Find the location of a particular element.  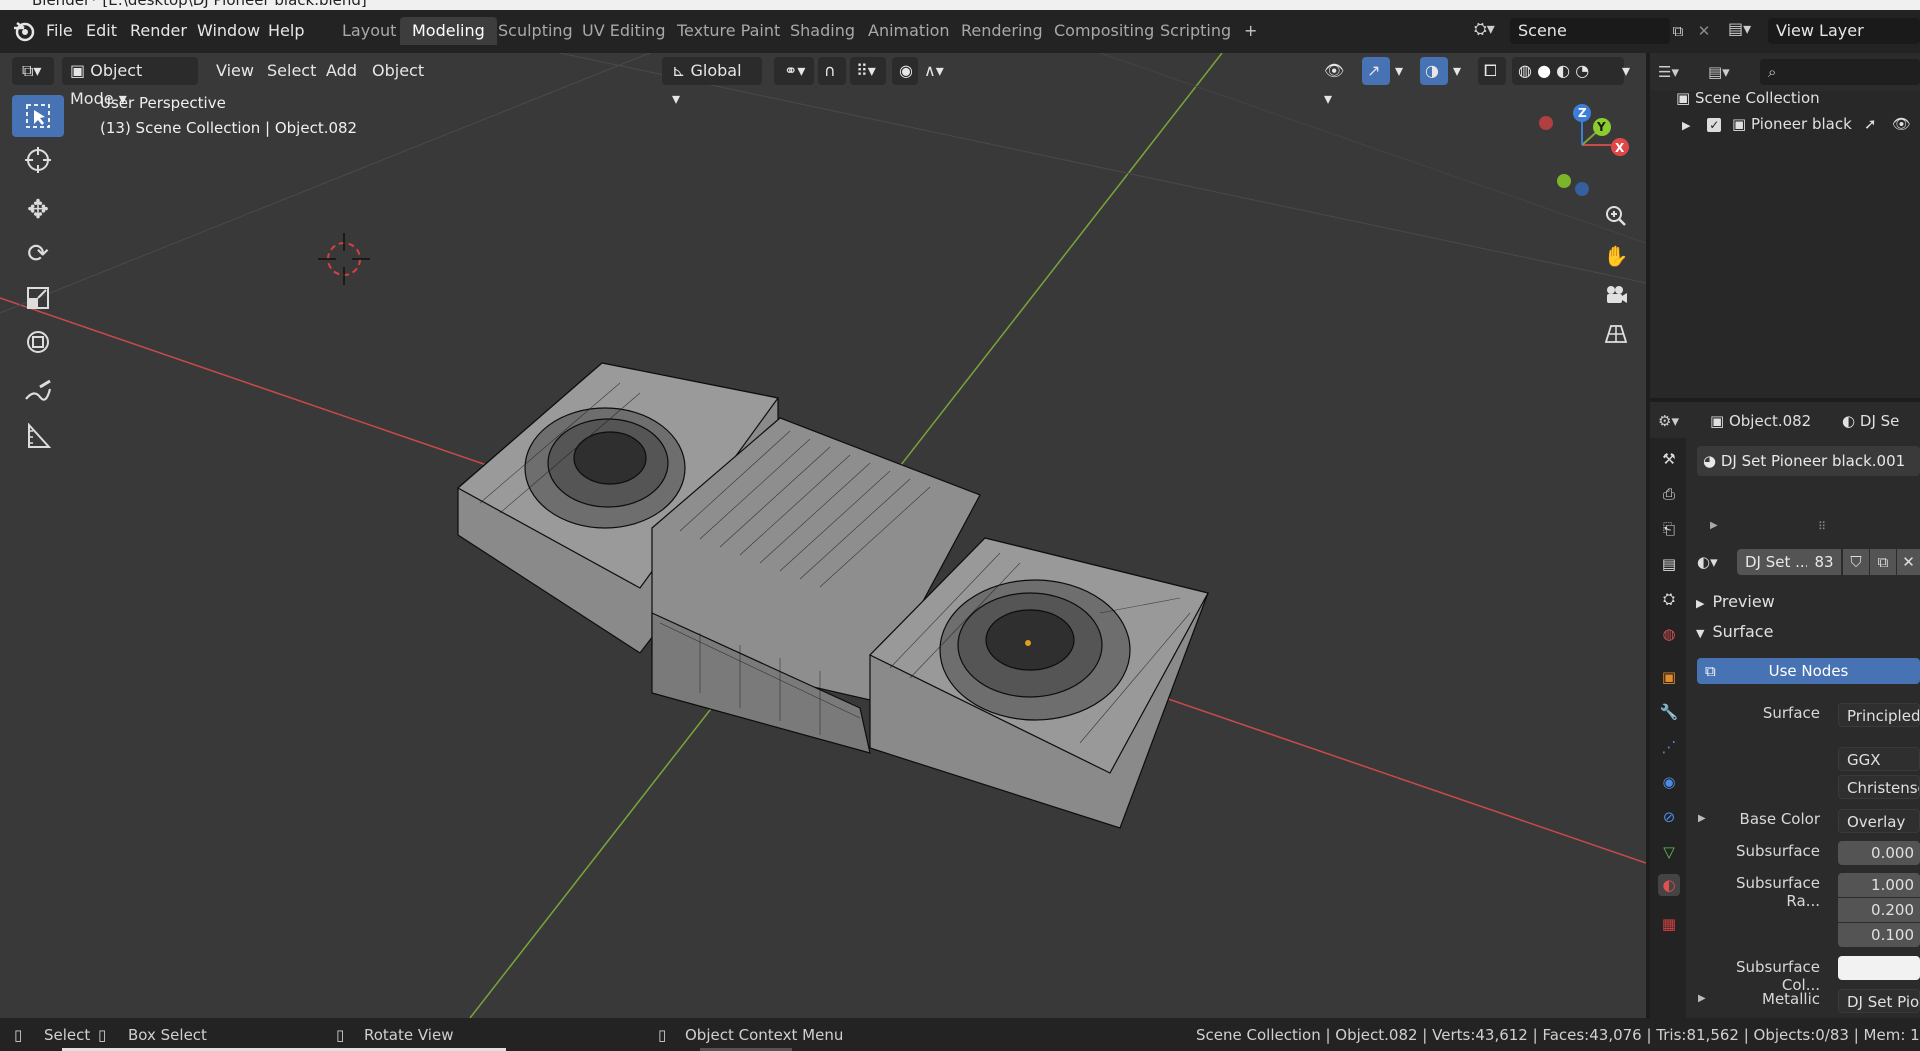

gizmo-x-label: X is located at coordinates (1619, 148).